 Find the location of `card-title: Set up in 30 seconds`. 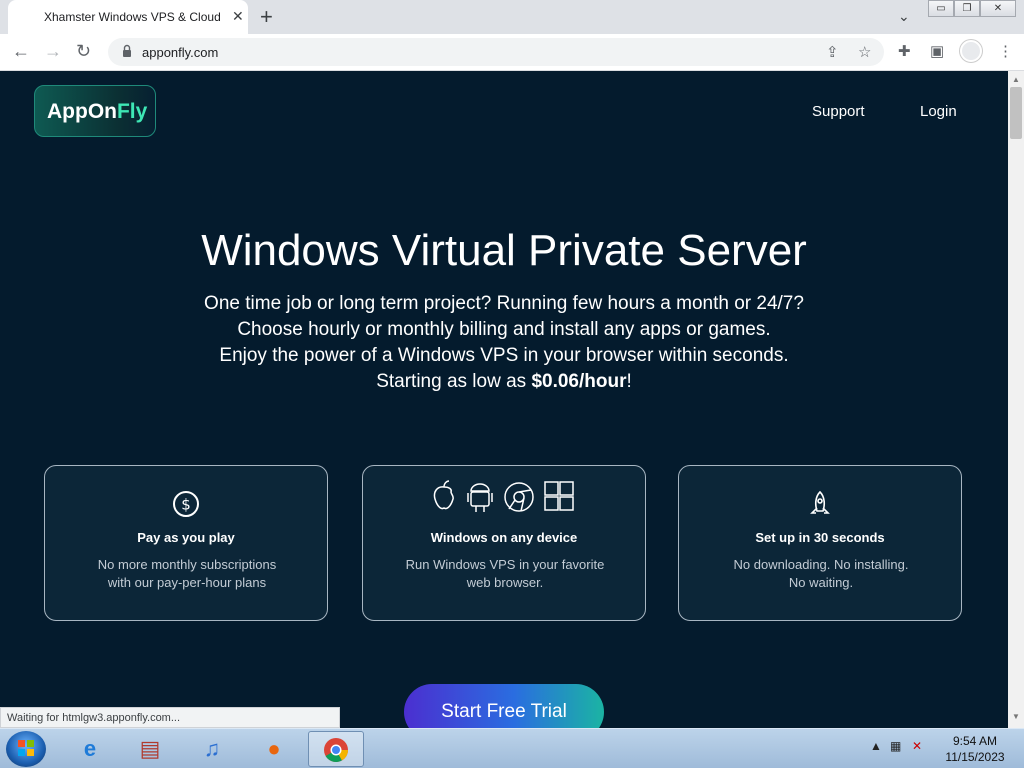

card-title: Set up in 30 seconds is located at coordinates (820, 537).